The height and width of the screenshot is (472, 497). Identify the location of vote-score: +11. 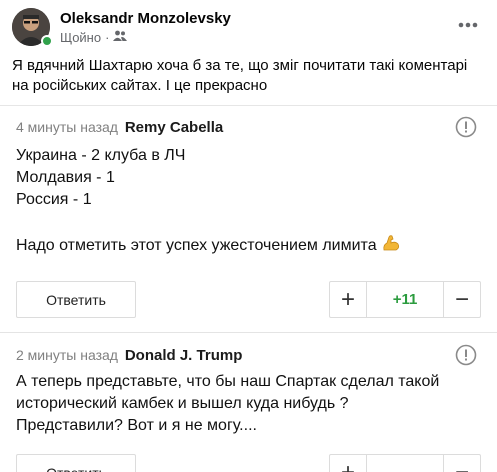
(405, 299).